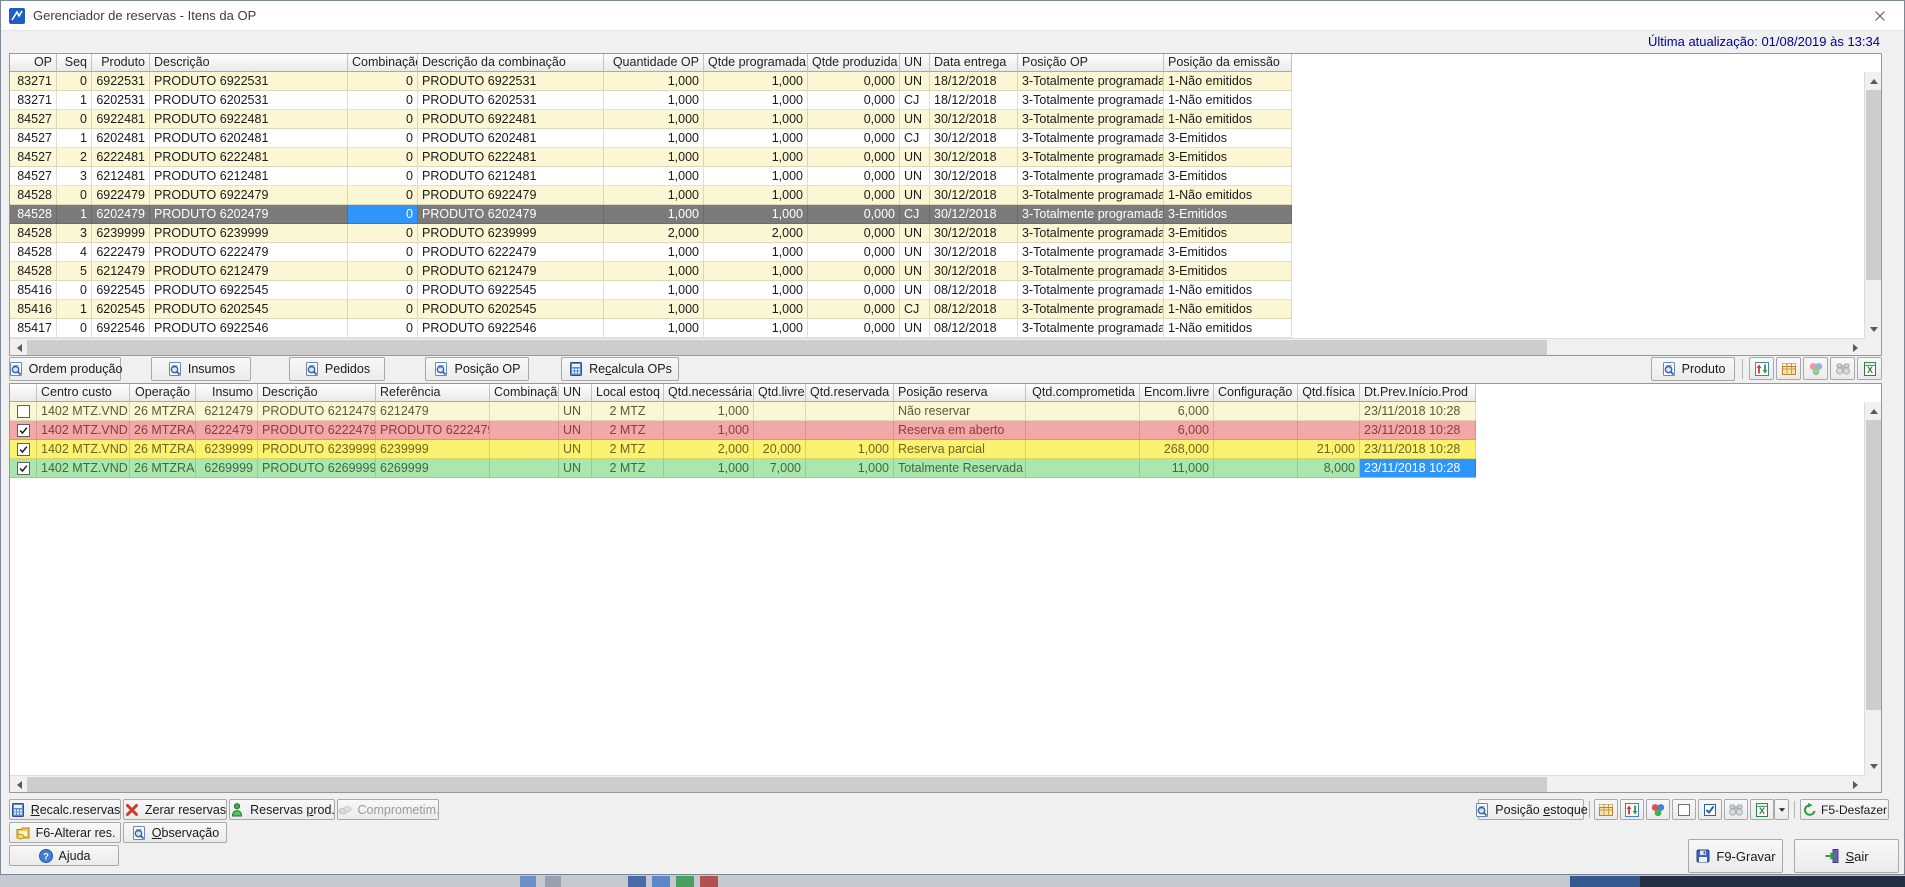  I want to click on cell-qtd_livre, so click(780, 411).